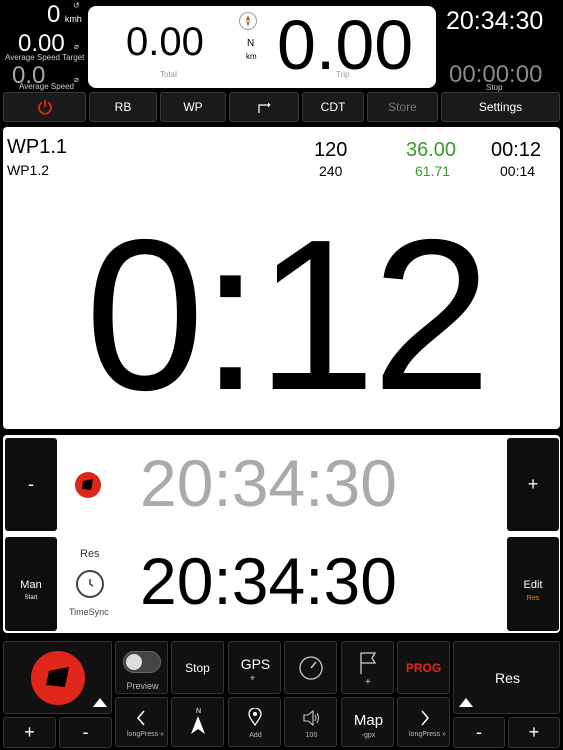 Image resolution: width=563 pixels, height=750 pixels. I want to click on manual-start-button: Man Start, so click(31, 584).